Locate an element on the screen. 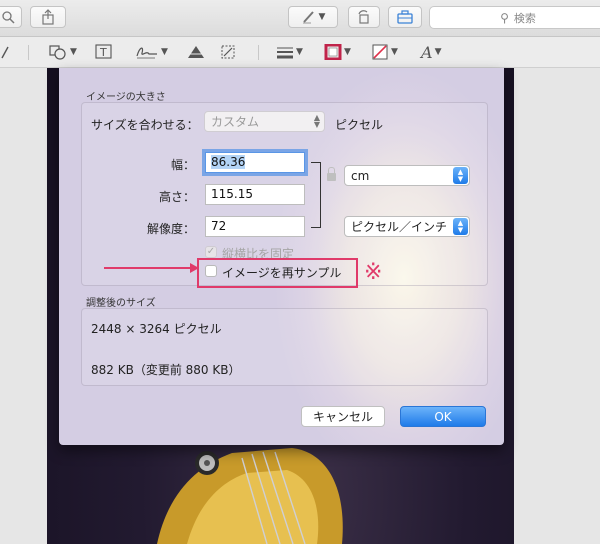 This screenshot has width=600, height=544. result-pixels: 2448 × 3264 ピクセル is located at coordinates (156, 329).